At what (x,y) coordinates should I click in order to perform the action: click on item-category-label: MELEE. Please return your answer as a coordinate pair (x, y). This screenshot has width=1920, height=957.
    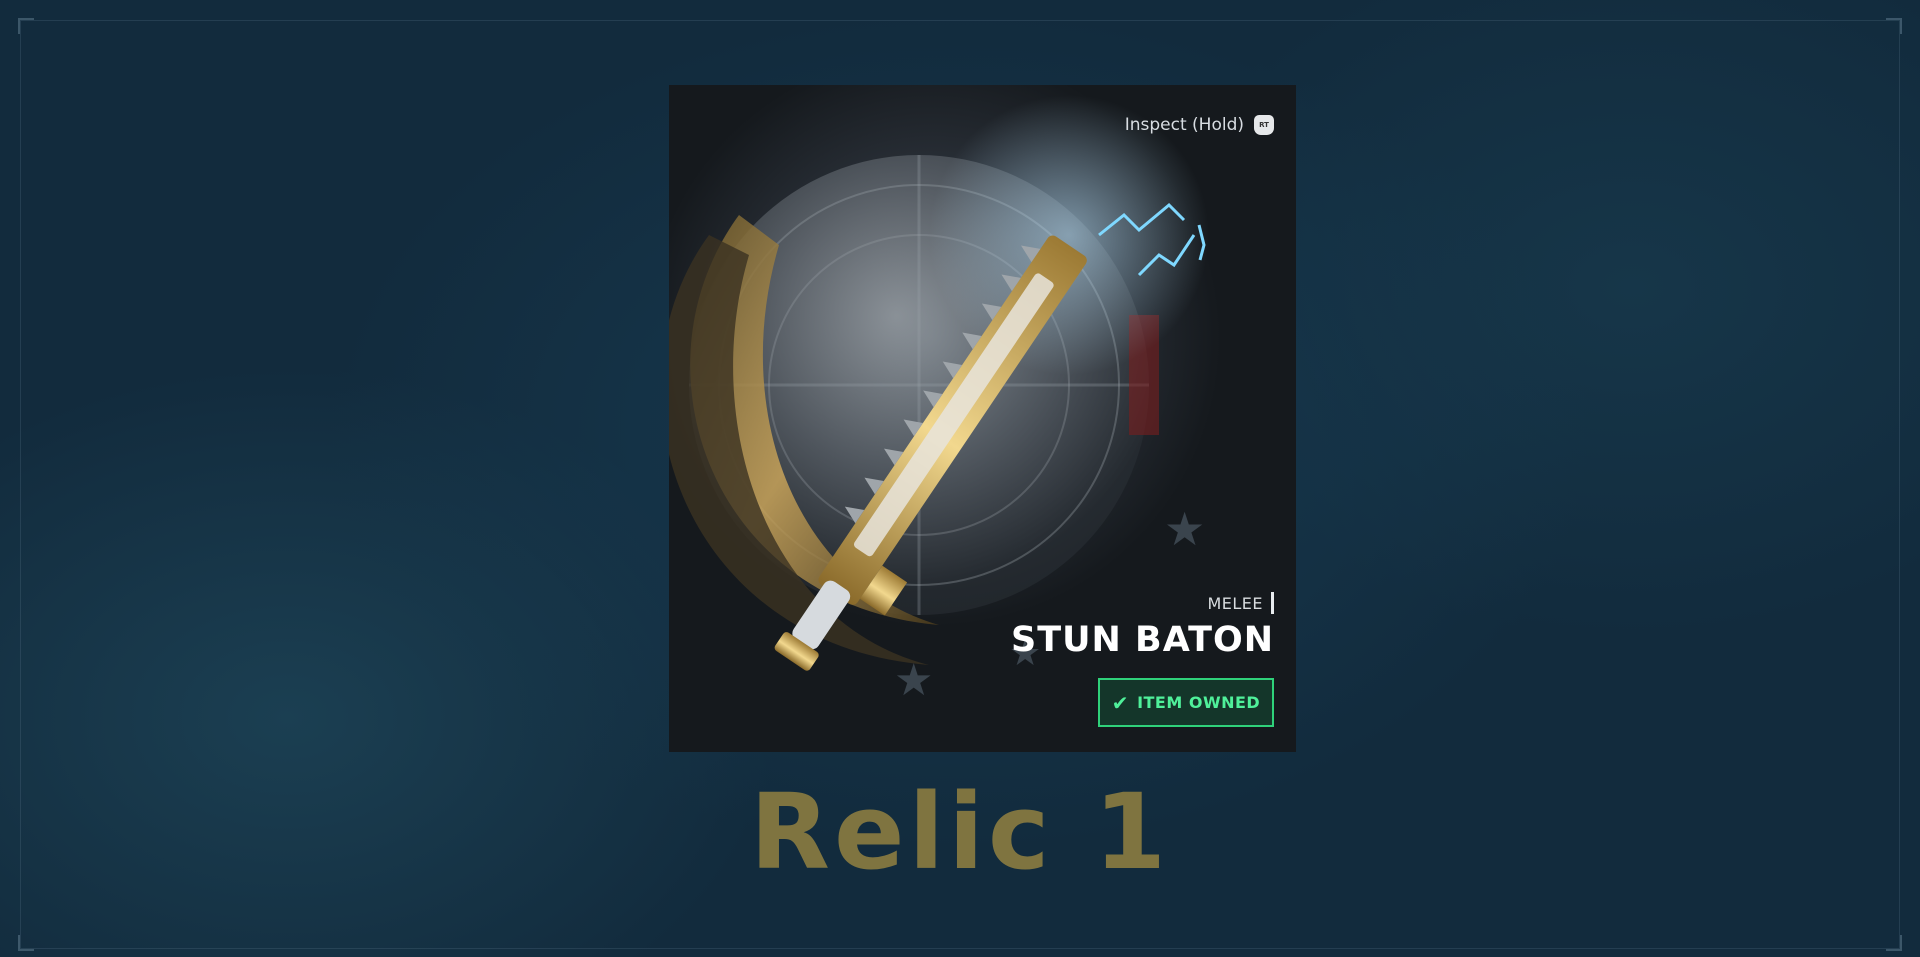
    Looking at the image, I should click on (1235, 603).